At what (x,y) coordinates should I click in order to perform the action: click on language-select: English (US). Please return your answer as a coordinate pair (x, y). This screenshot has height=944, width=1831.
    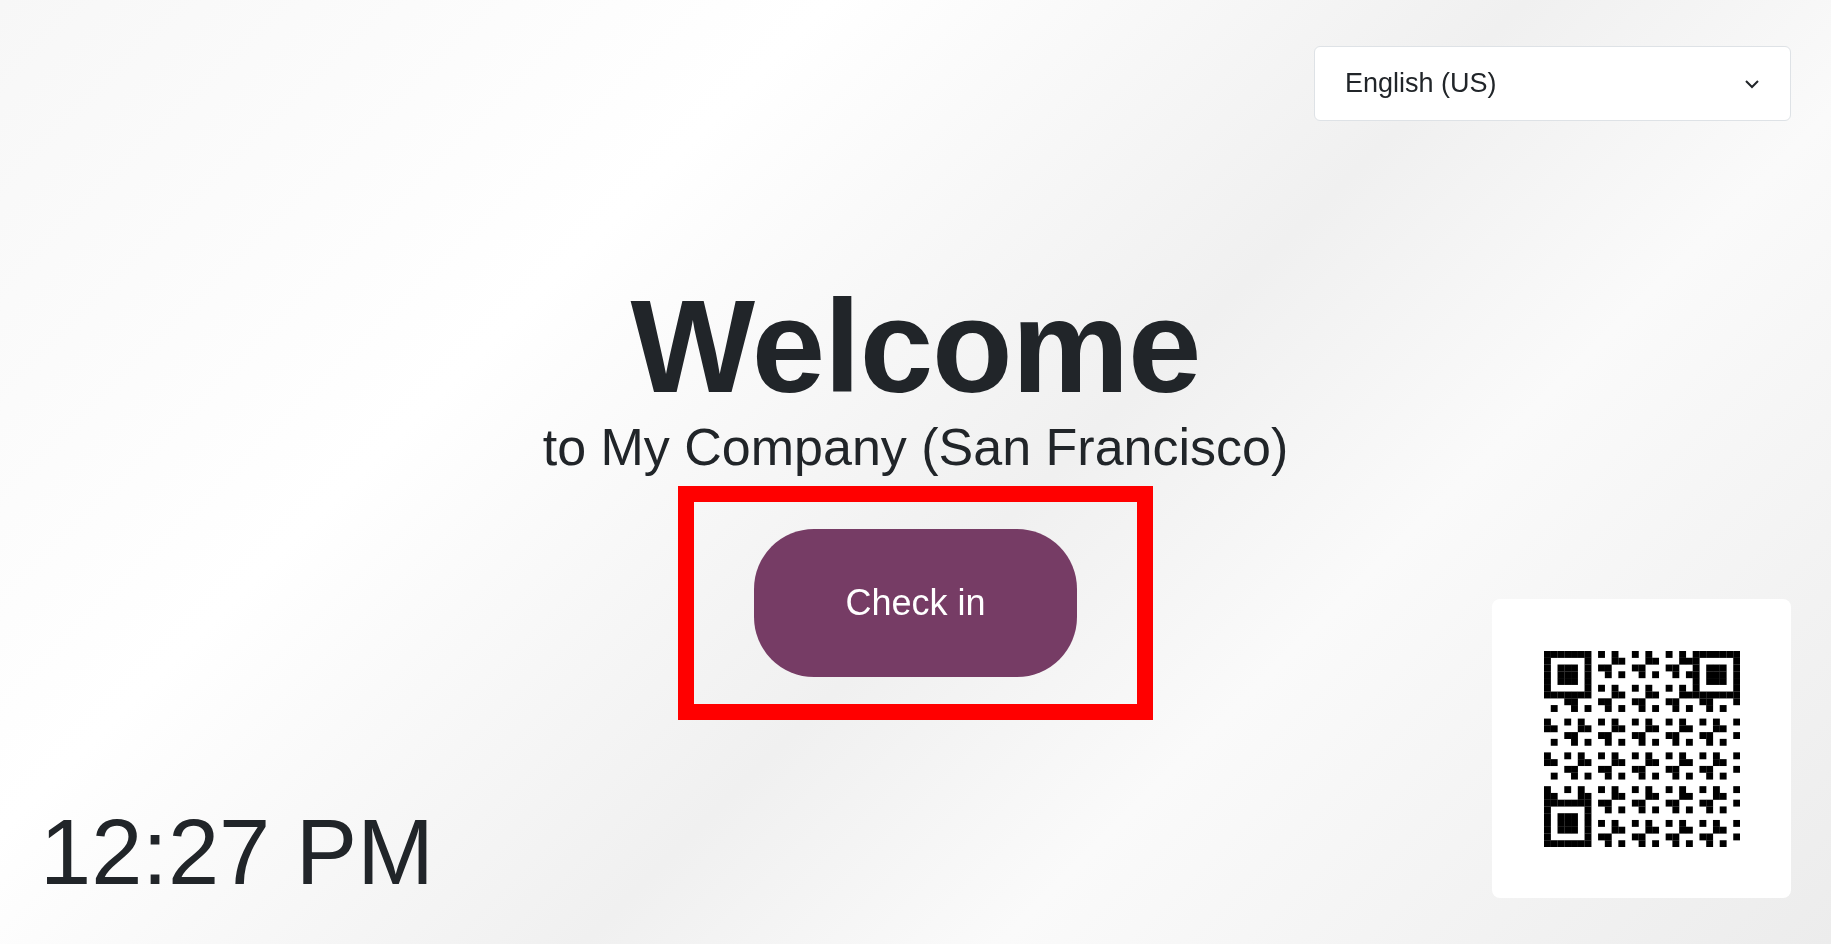
    Looking at the image, I should click on (1552, 83).